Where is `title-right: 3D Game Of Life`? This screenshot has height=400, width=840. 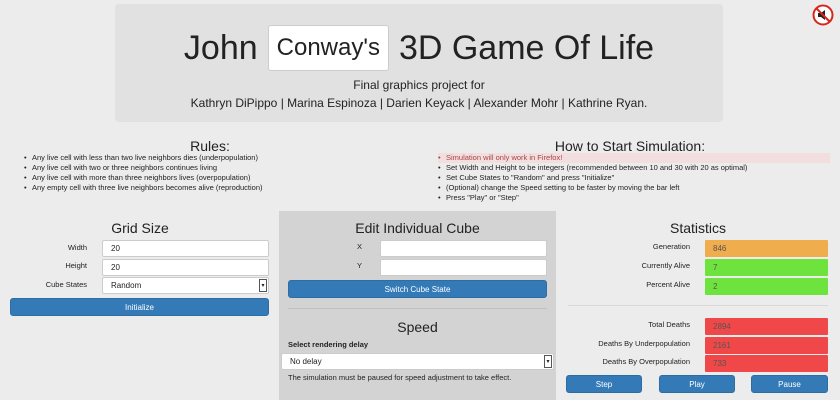
title-right: 3D Game Of Life is located at coordinates (526, 47).